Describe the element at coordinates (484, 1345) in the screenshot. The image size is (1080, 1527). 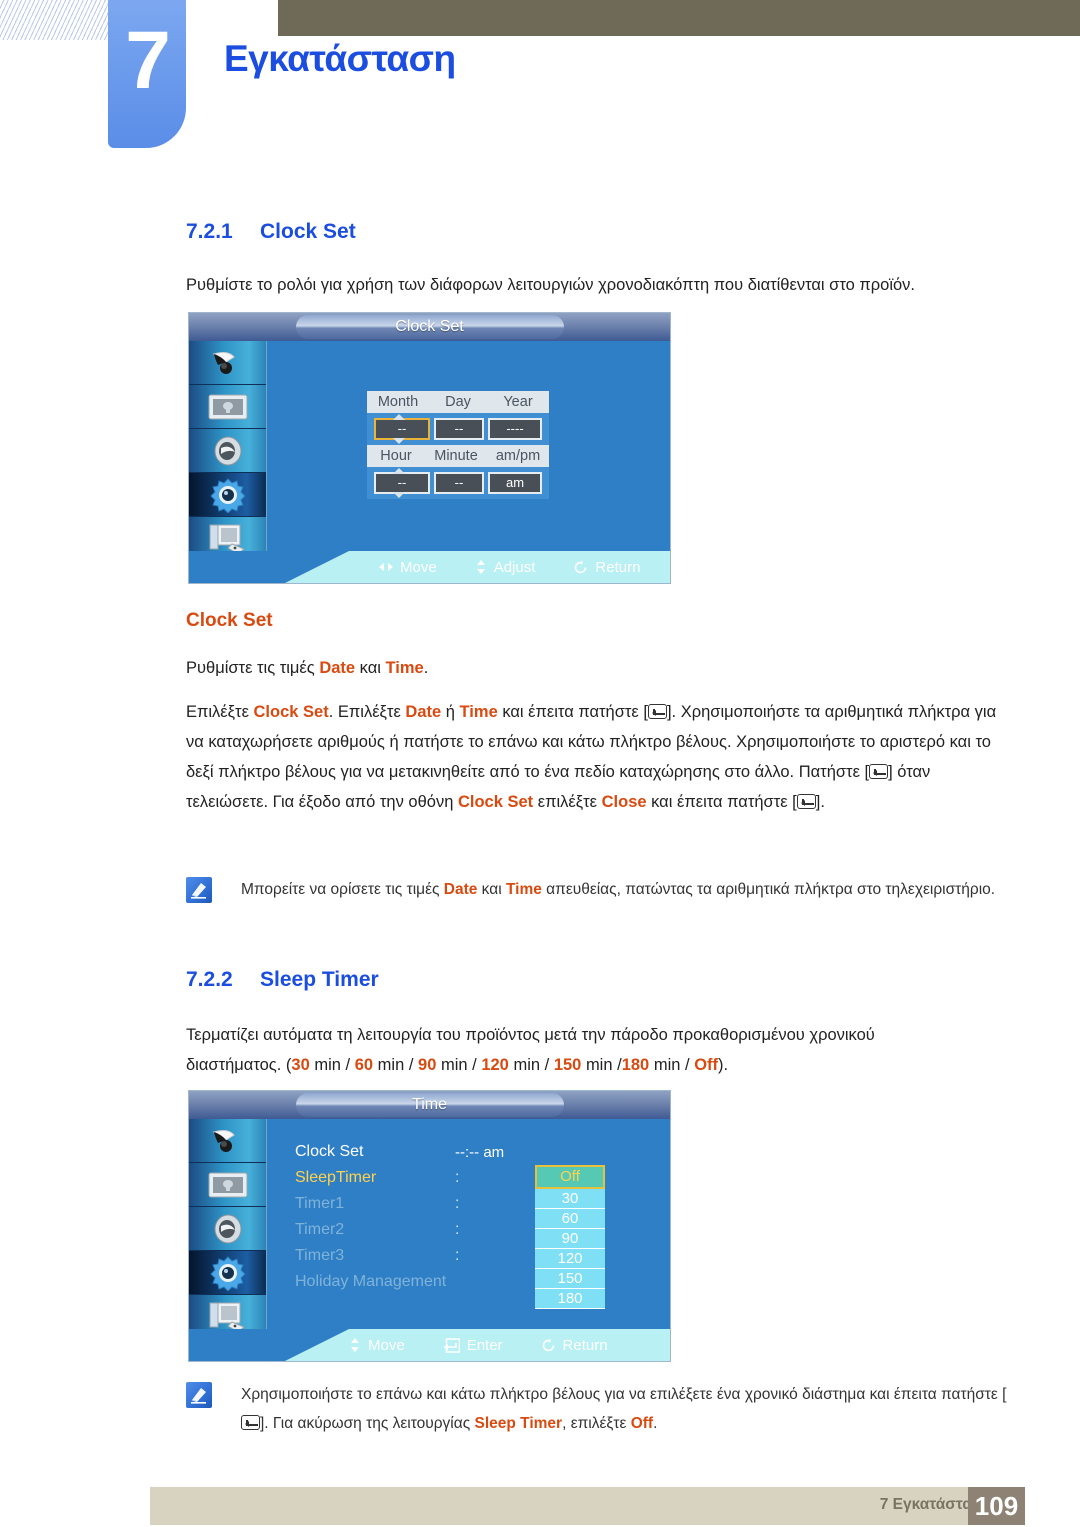
I see `hint-enter-label: Enter` at that location.